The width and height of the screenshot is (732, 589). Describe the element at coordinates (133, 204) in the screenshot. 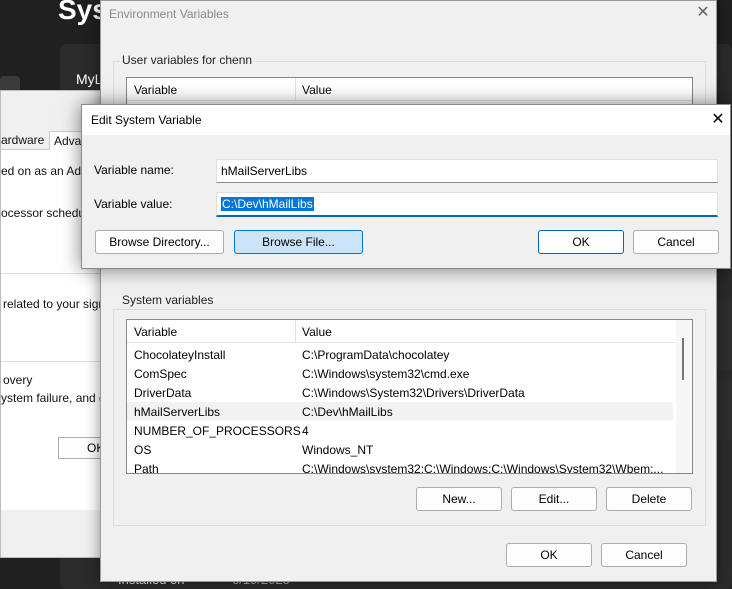

I see `variable-value-label: Variable value:` at that location.